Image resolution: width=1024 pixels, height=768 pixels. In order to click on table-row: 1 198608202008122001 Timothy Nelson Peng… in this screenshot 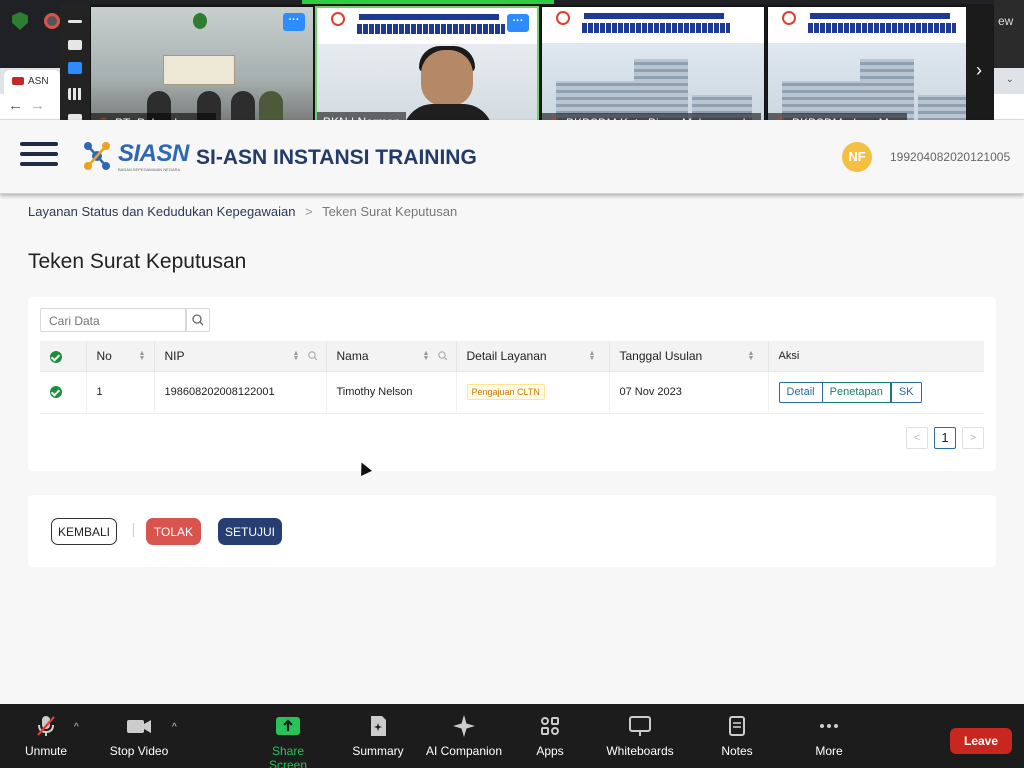, I will do `click(512, 392)`.